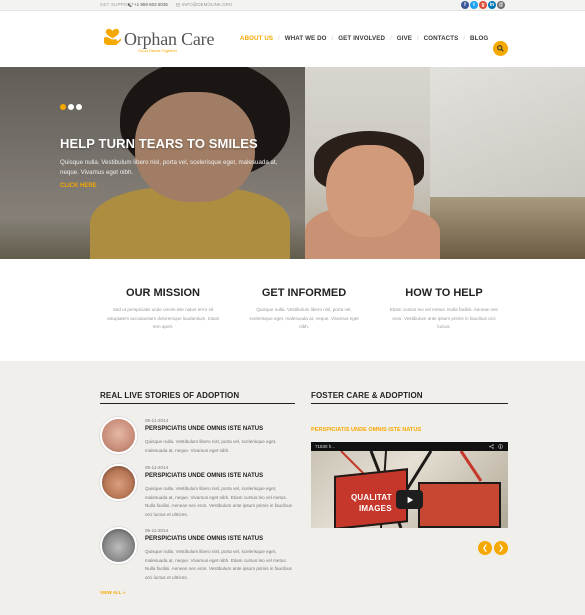 The width and height of the screenshot is (585, 615). What do you see at coordinates (409, 485) in the screenshot?
I see `video-player: 71830 h... QUALITAT IMAGES` at bounding box center [409, 485].